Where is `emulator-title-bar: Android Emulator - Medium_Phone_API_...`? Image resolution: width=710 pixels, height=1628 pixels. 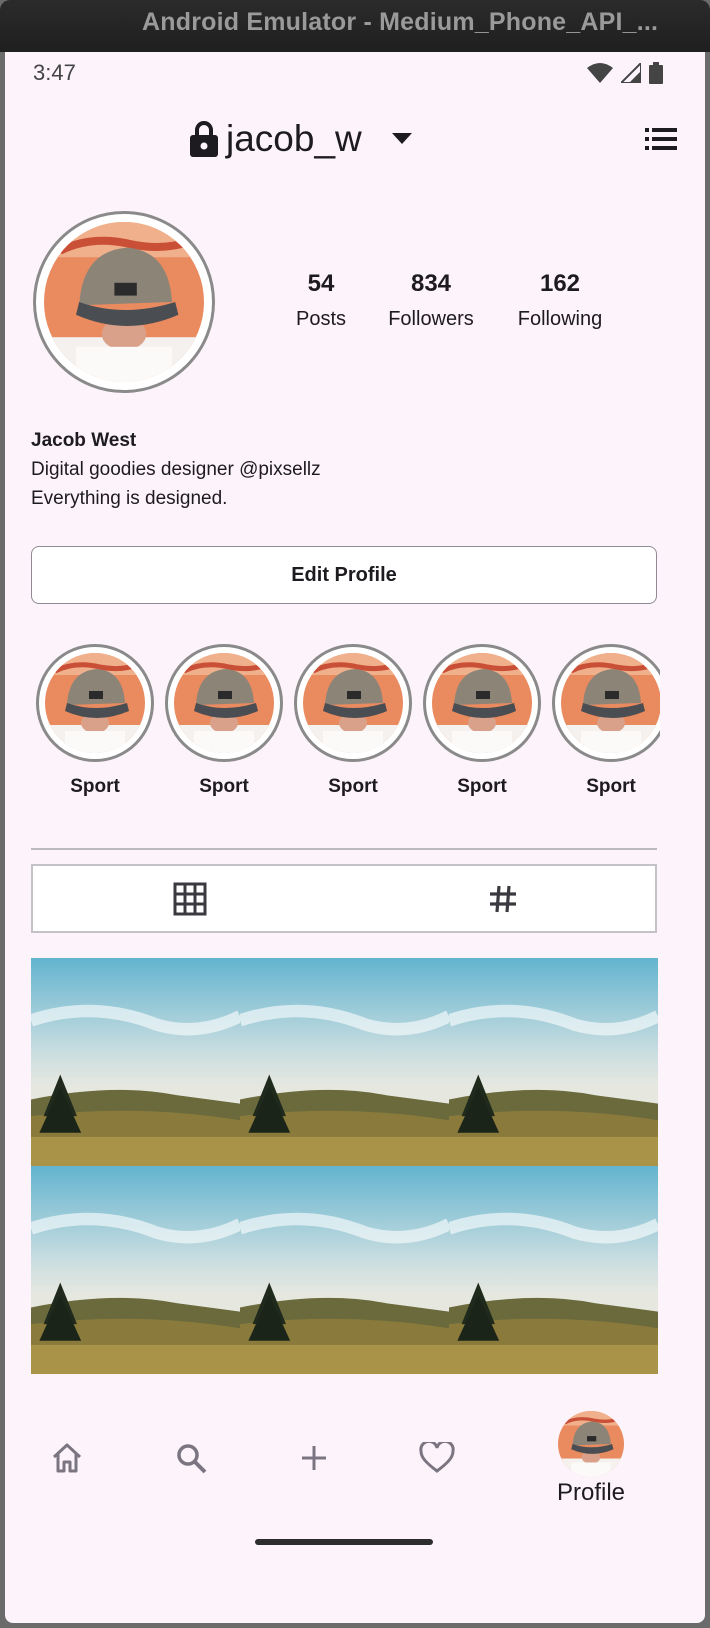 emulator-title-bar: Android Emulator - Medium_Phone_API_... is located at coordinates (355, 26).